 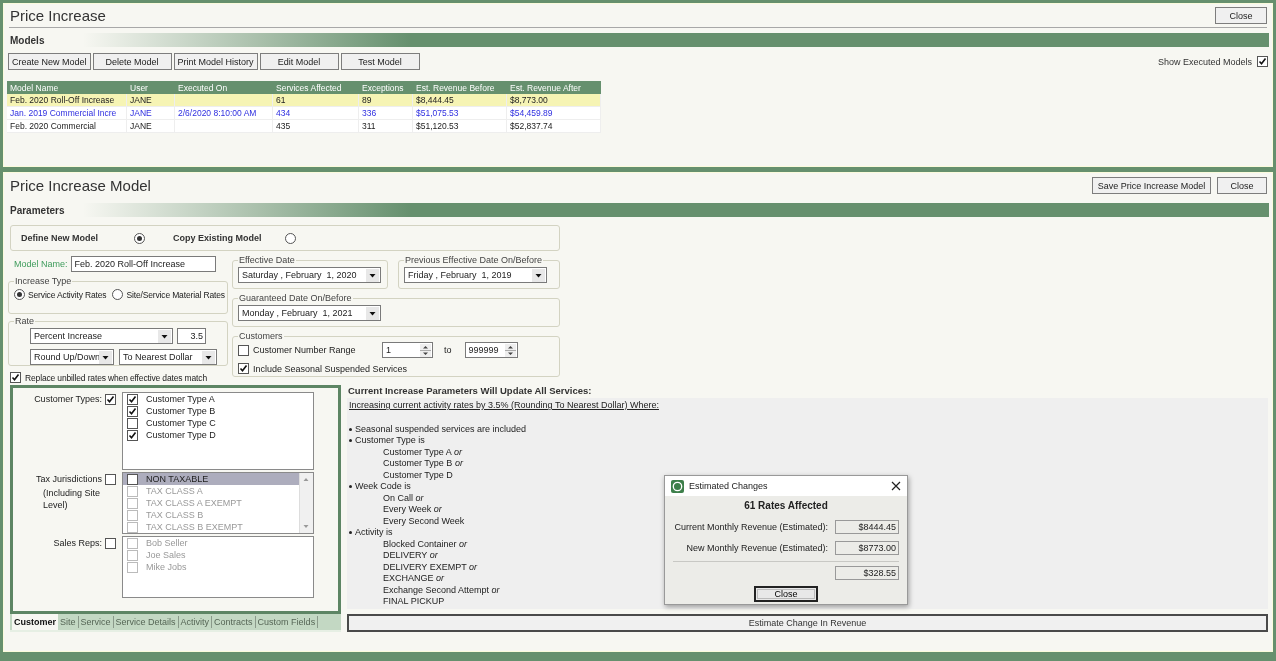 I want to click on tab: Customer, so click(x=35, y=622).